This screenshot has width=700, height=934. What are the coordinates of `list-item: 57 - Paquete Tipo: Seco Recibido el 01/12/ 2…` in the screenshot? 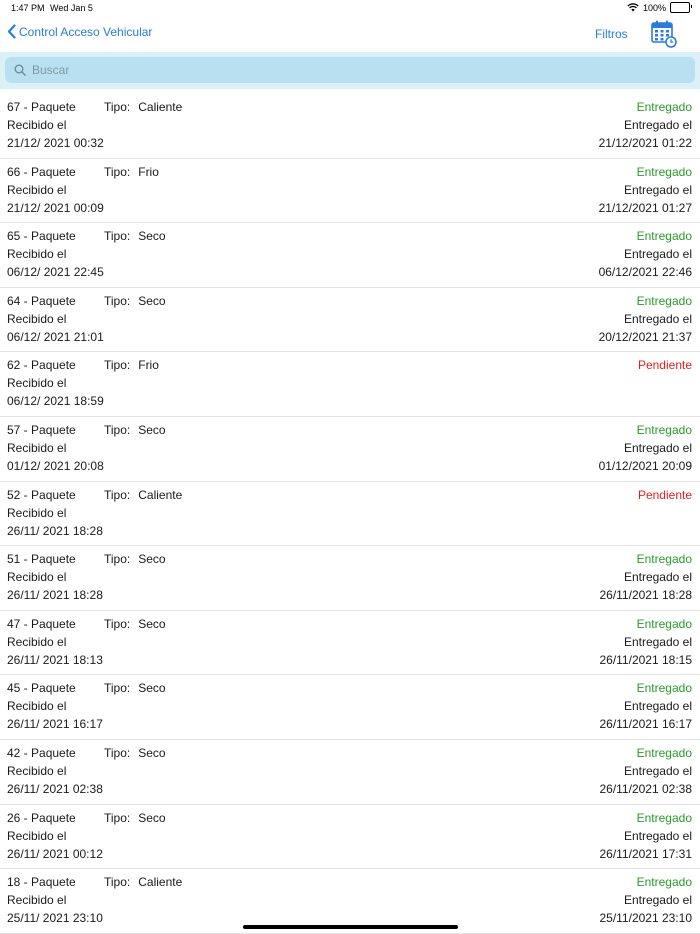 It's located at (350, 449).